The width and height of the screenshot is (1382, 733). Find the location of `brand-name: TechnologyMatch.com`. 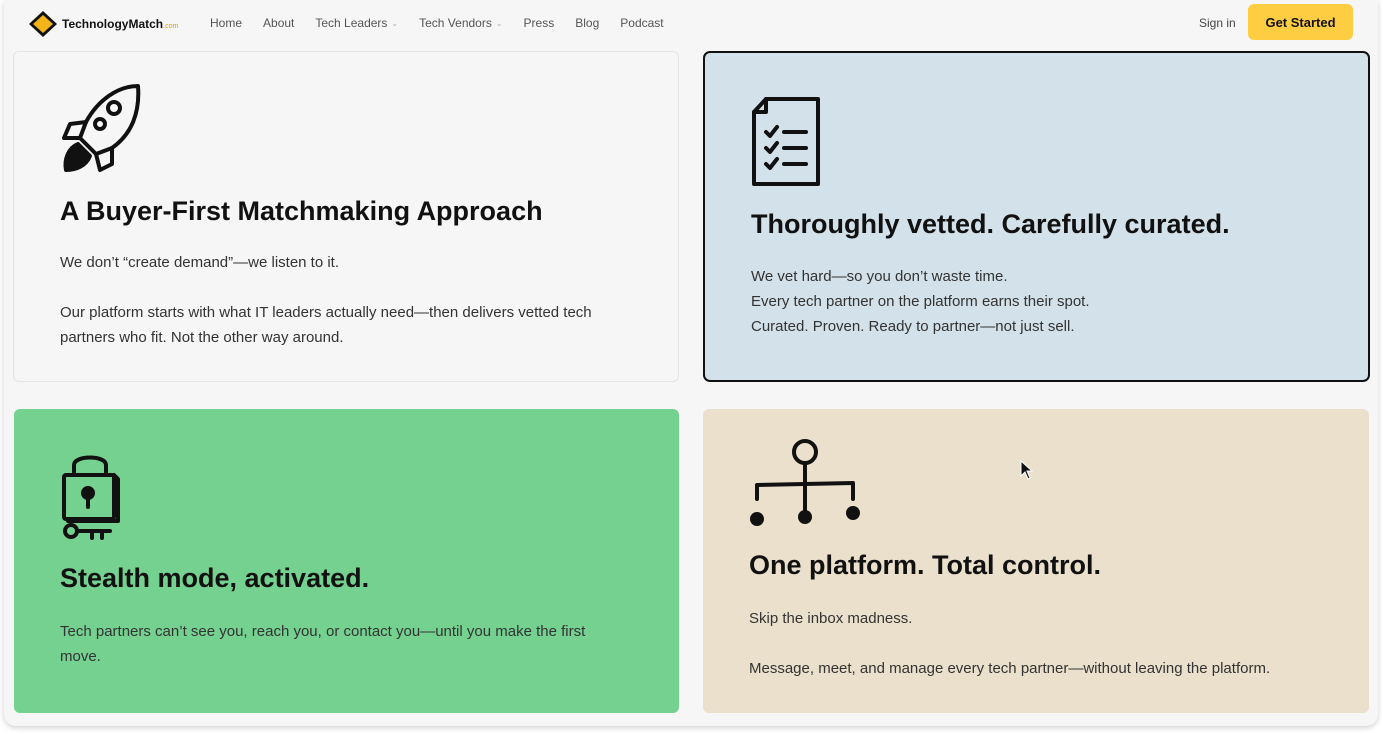

brand-name: TechnologyMatch.com is located at coordinates (120, 24).